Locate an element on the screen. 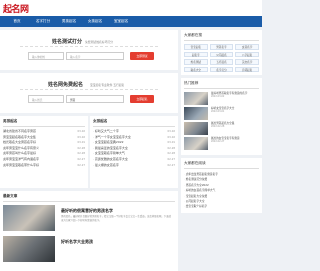  rec-item: 给宝宝取个好名字 is located at coordinates (221, 206).